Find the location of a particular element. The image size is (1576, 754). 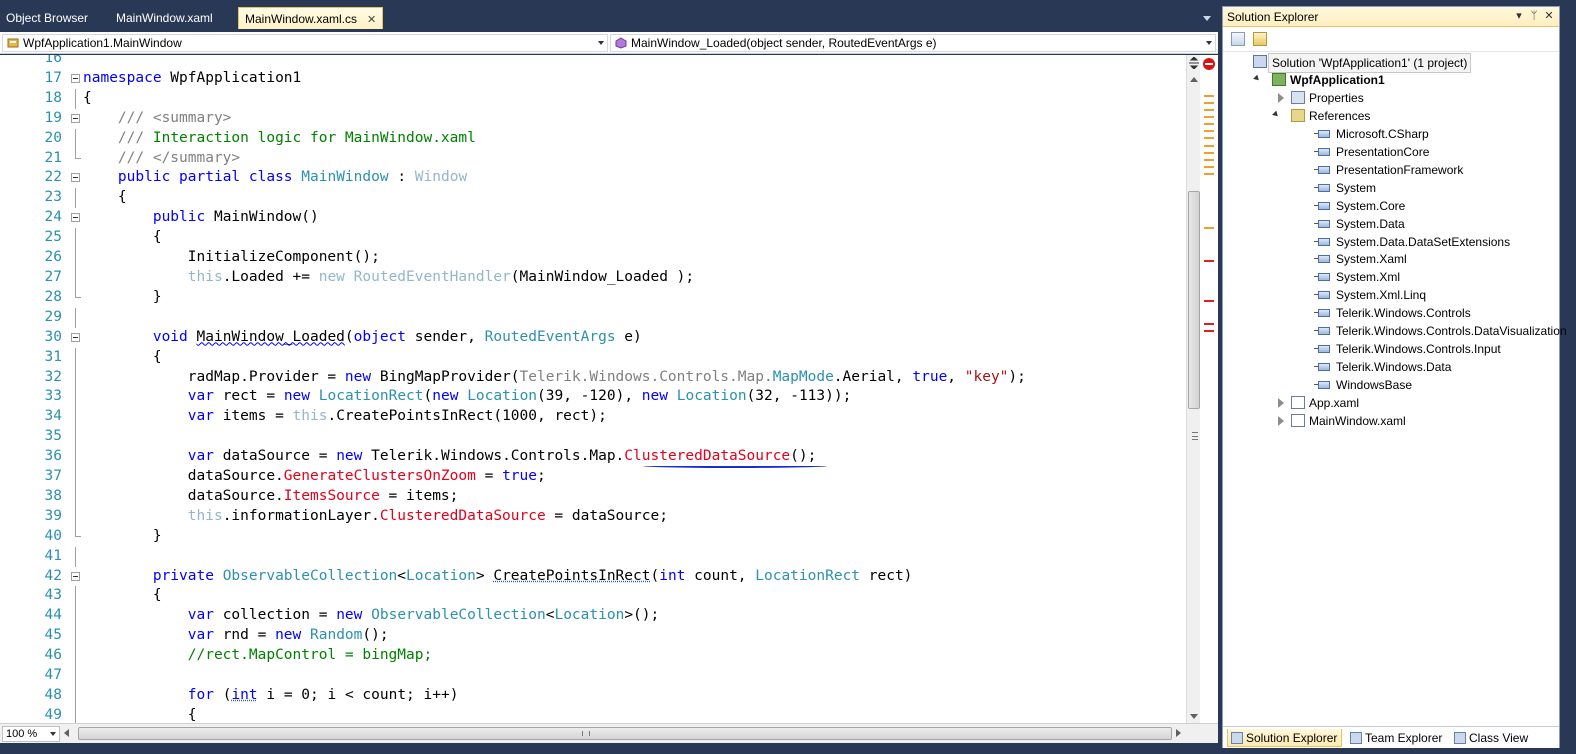

code-line: 16 is located at coordinates (593, 62).